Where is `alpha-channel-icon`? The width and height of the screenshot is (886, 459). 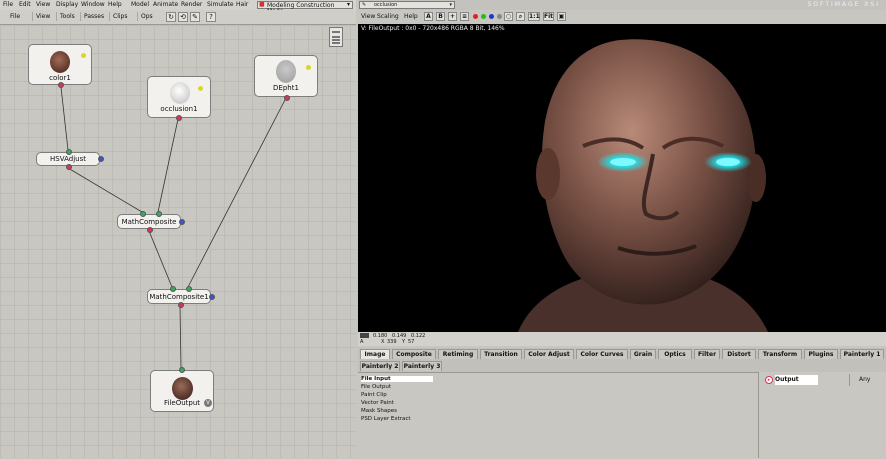 alpha-channel-icon is located at coordinates (499, 16).